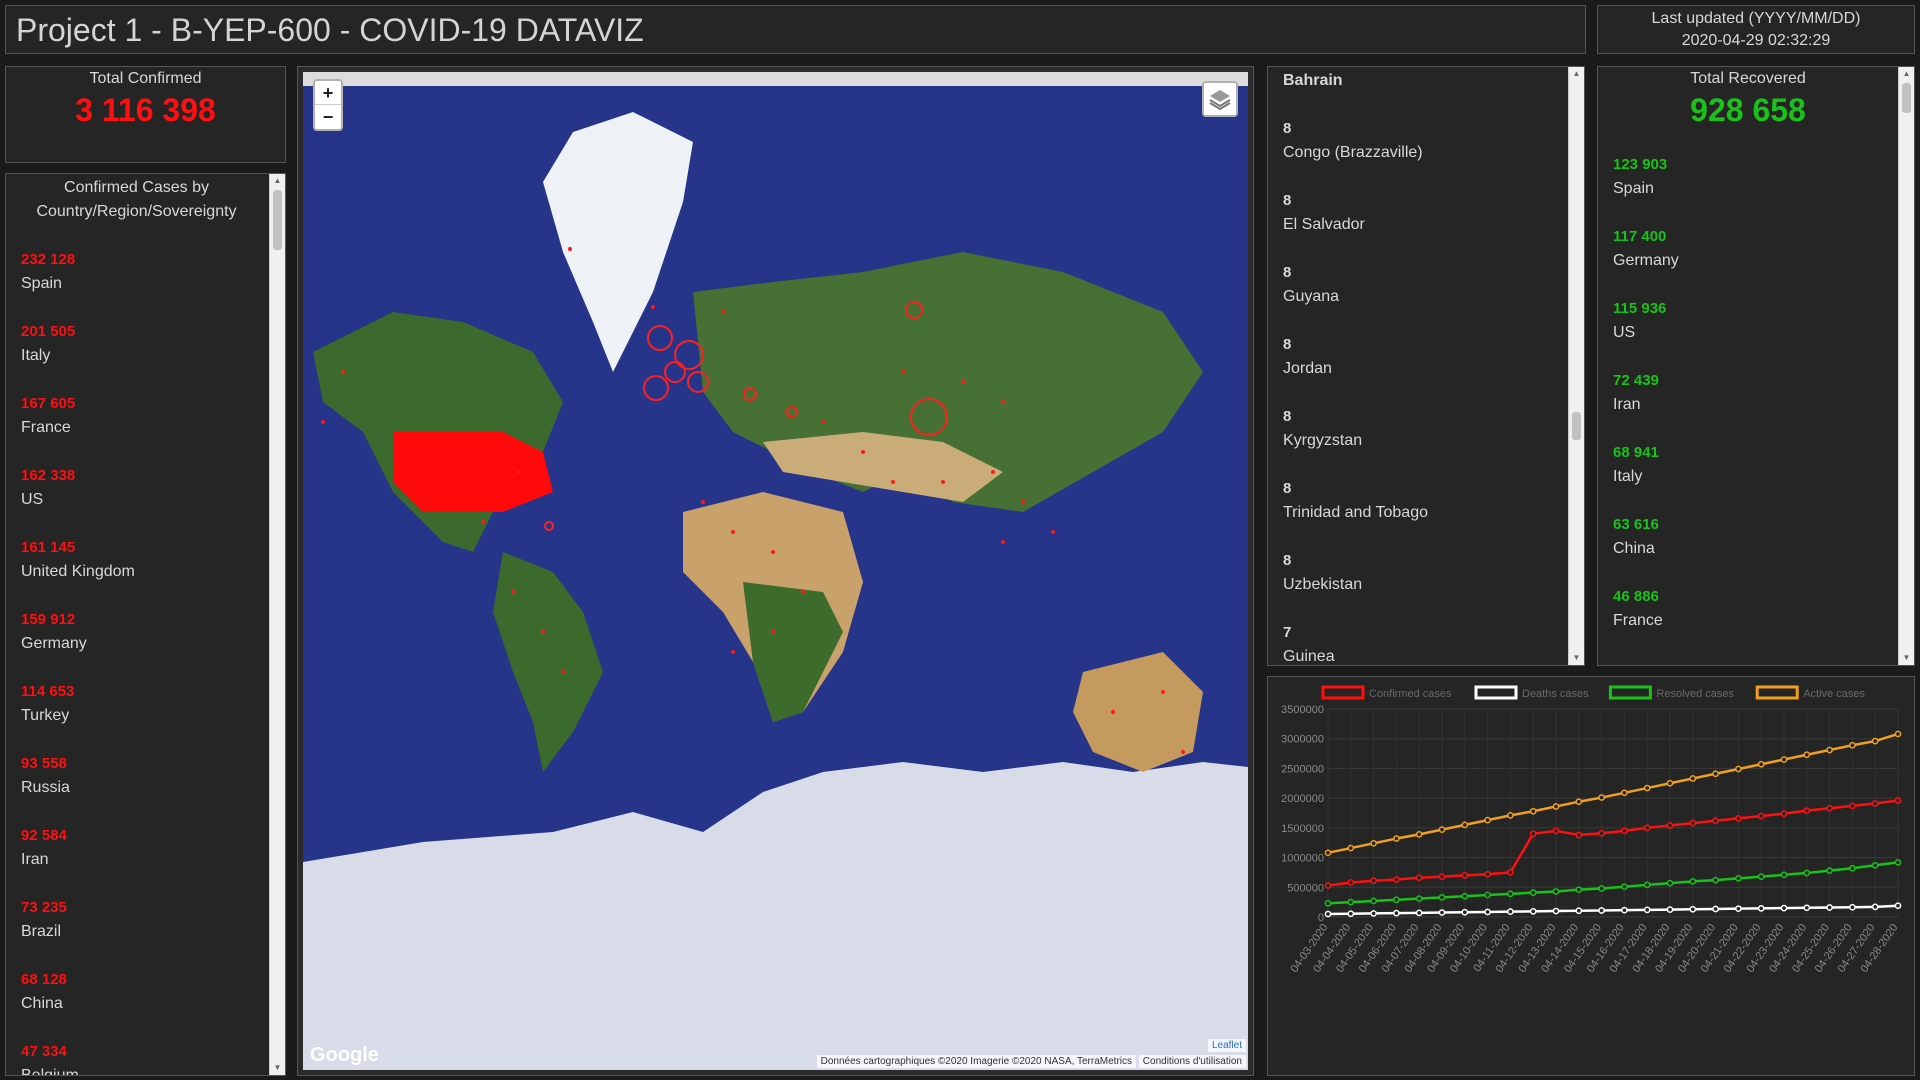  What do you see at coordinates (48, 691) in the screenshot?
I see `list-item-count: 114 653` at bounding box center [48, 691].